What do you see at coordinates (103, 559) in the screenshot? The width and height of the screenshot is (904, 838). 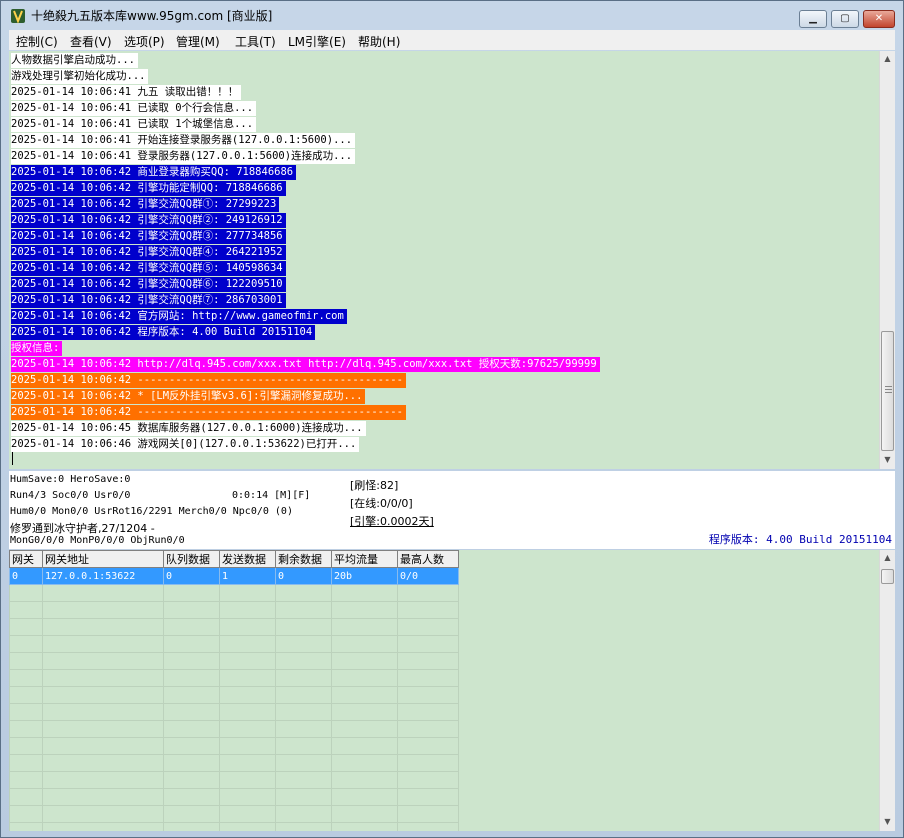 I see `column-header: 网关地址` at bounding box center [103, 559].